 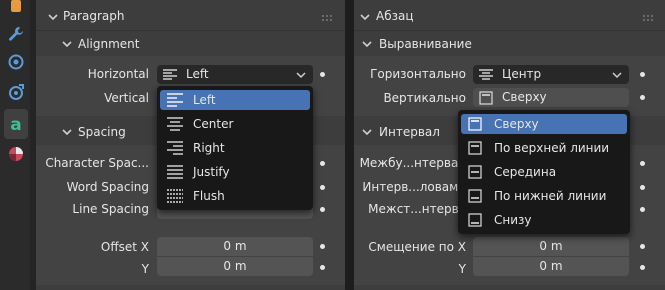 I want to click on menu-item-label: Сверху, so click(x=516, y=124).